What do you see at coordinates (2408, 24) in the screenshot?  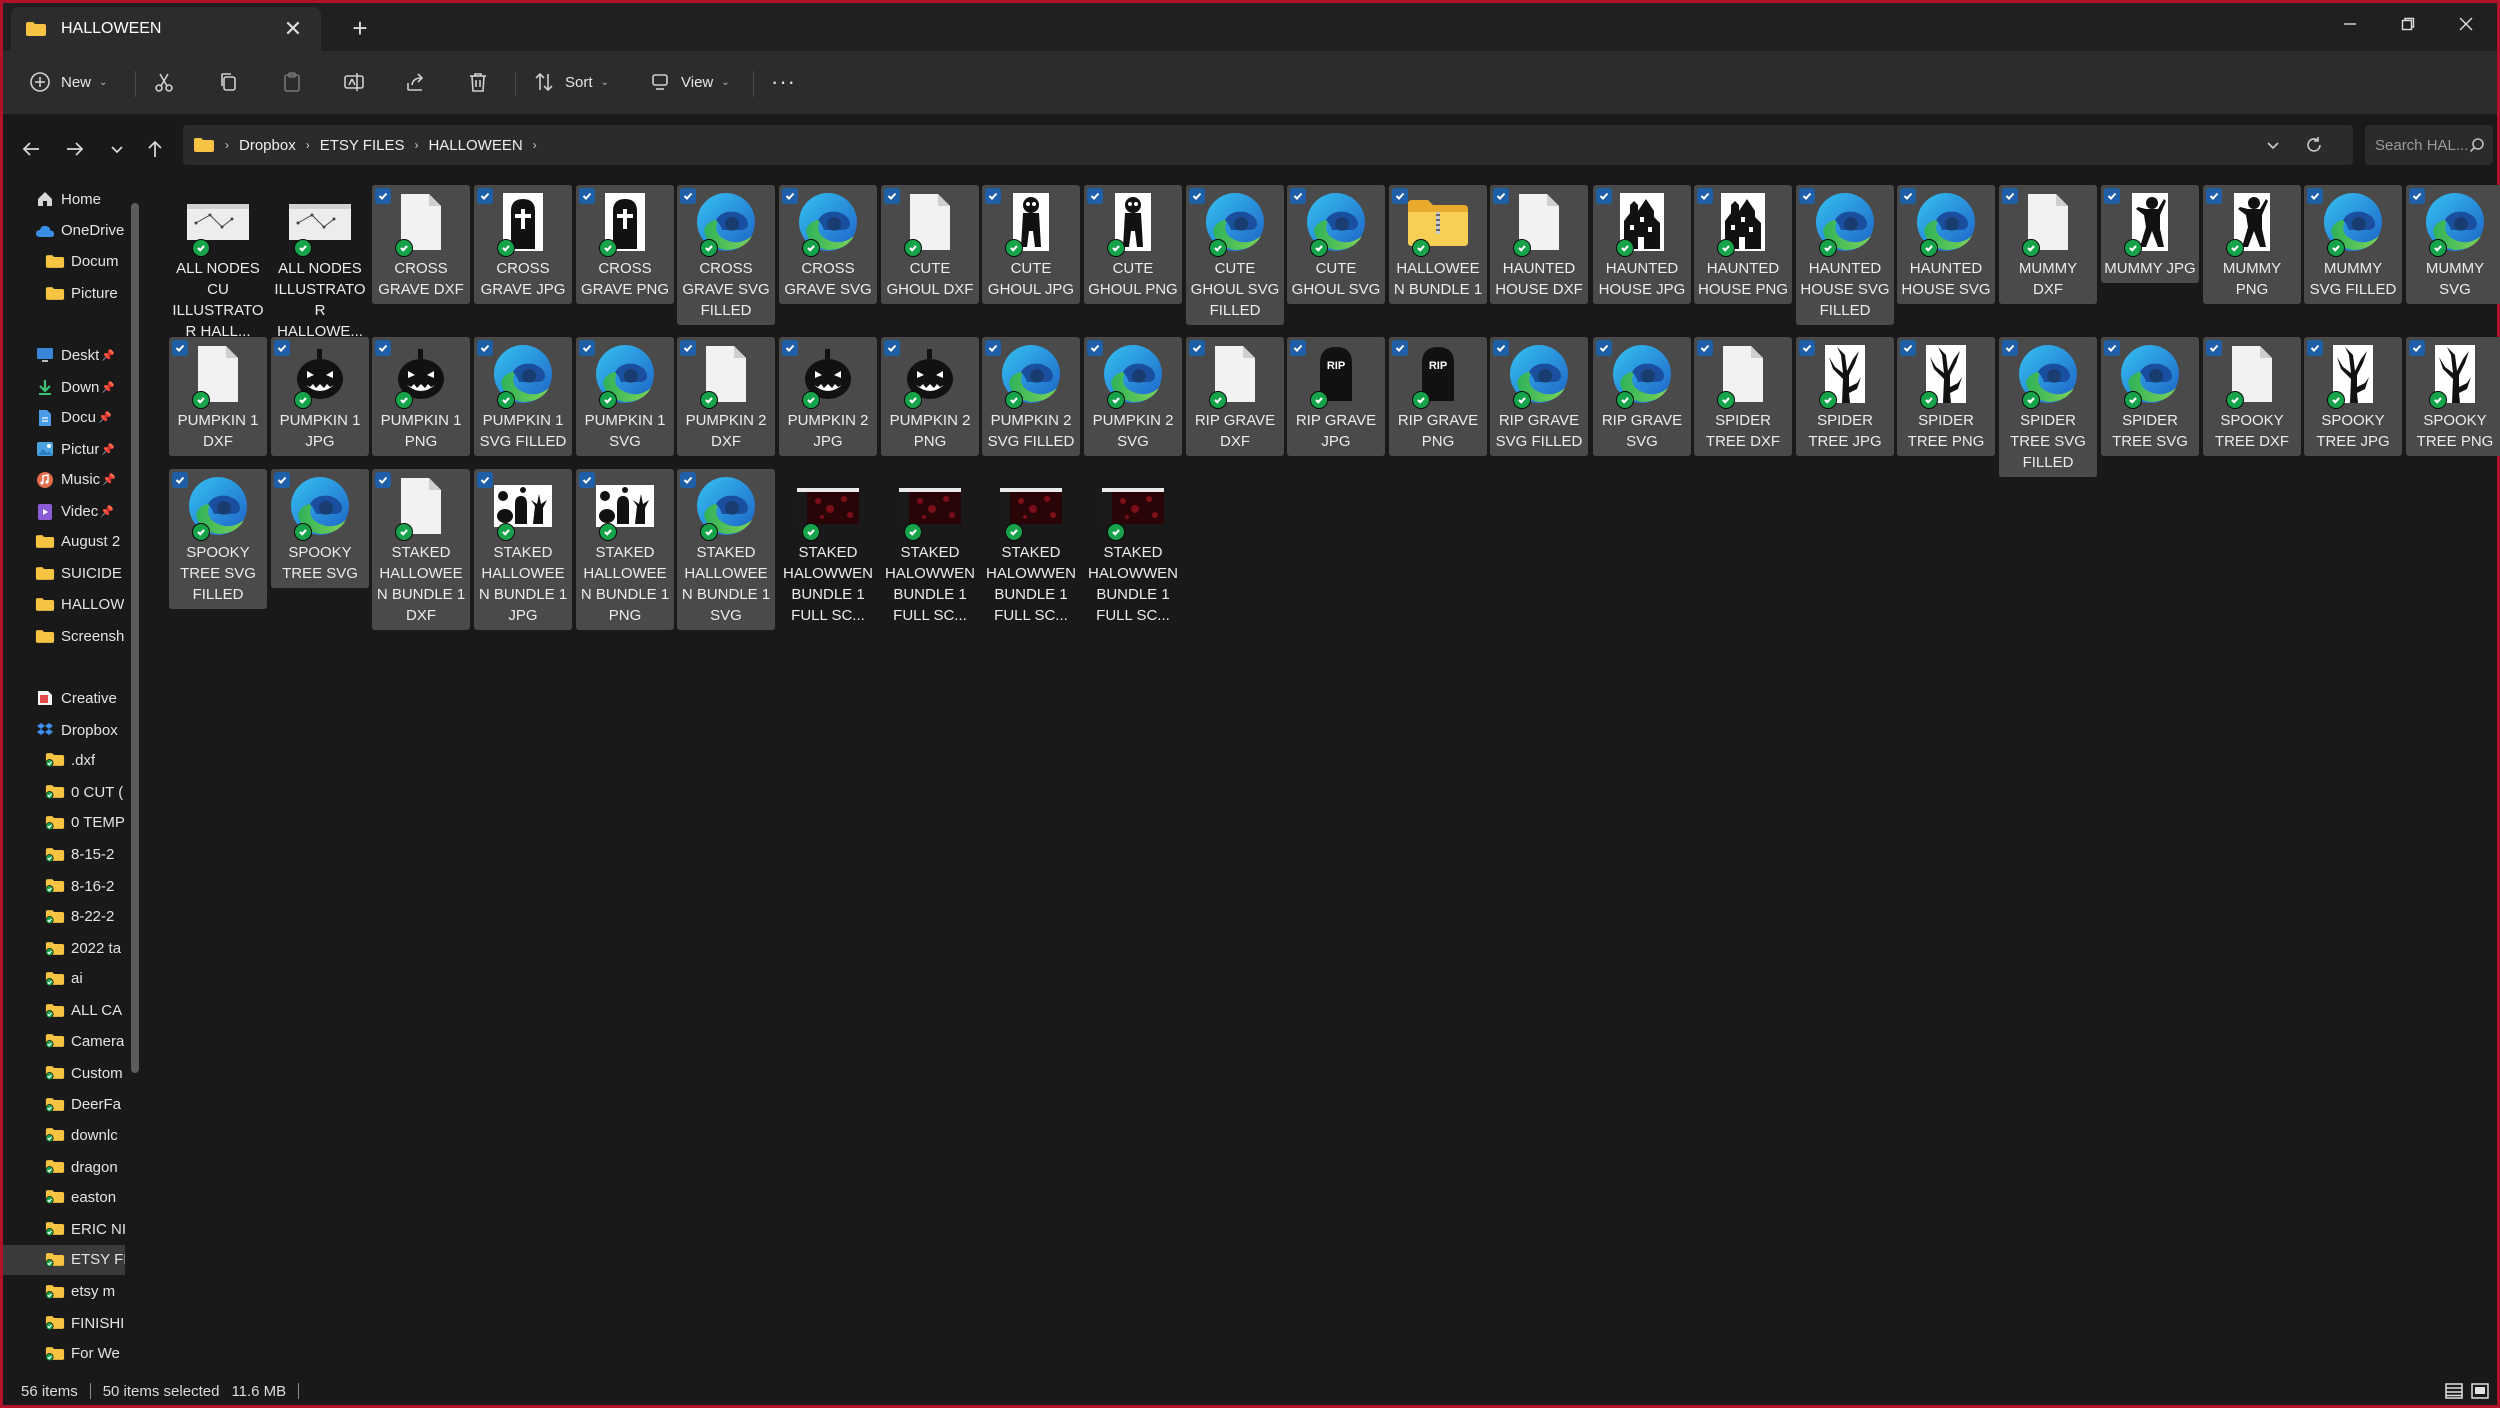 I see `restore-button` at bounding box center [2408, 24].